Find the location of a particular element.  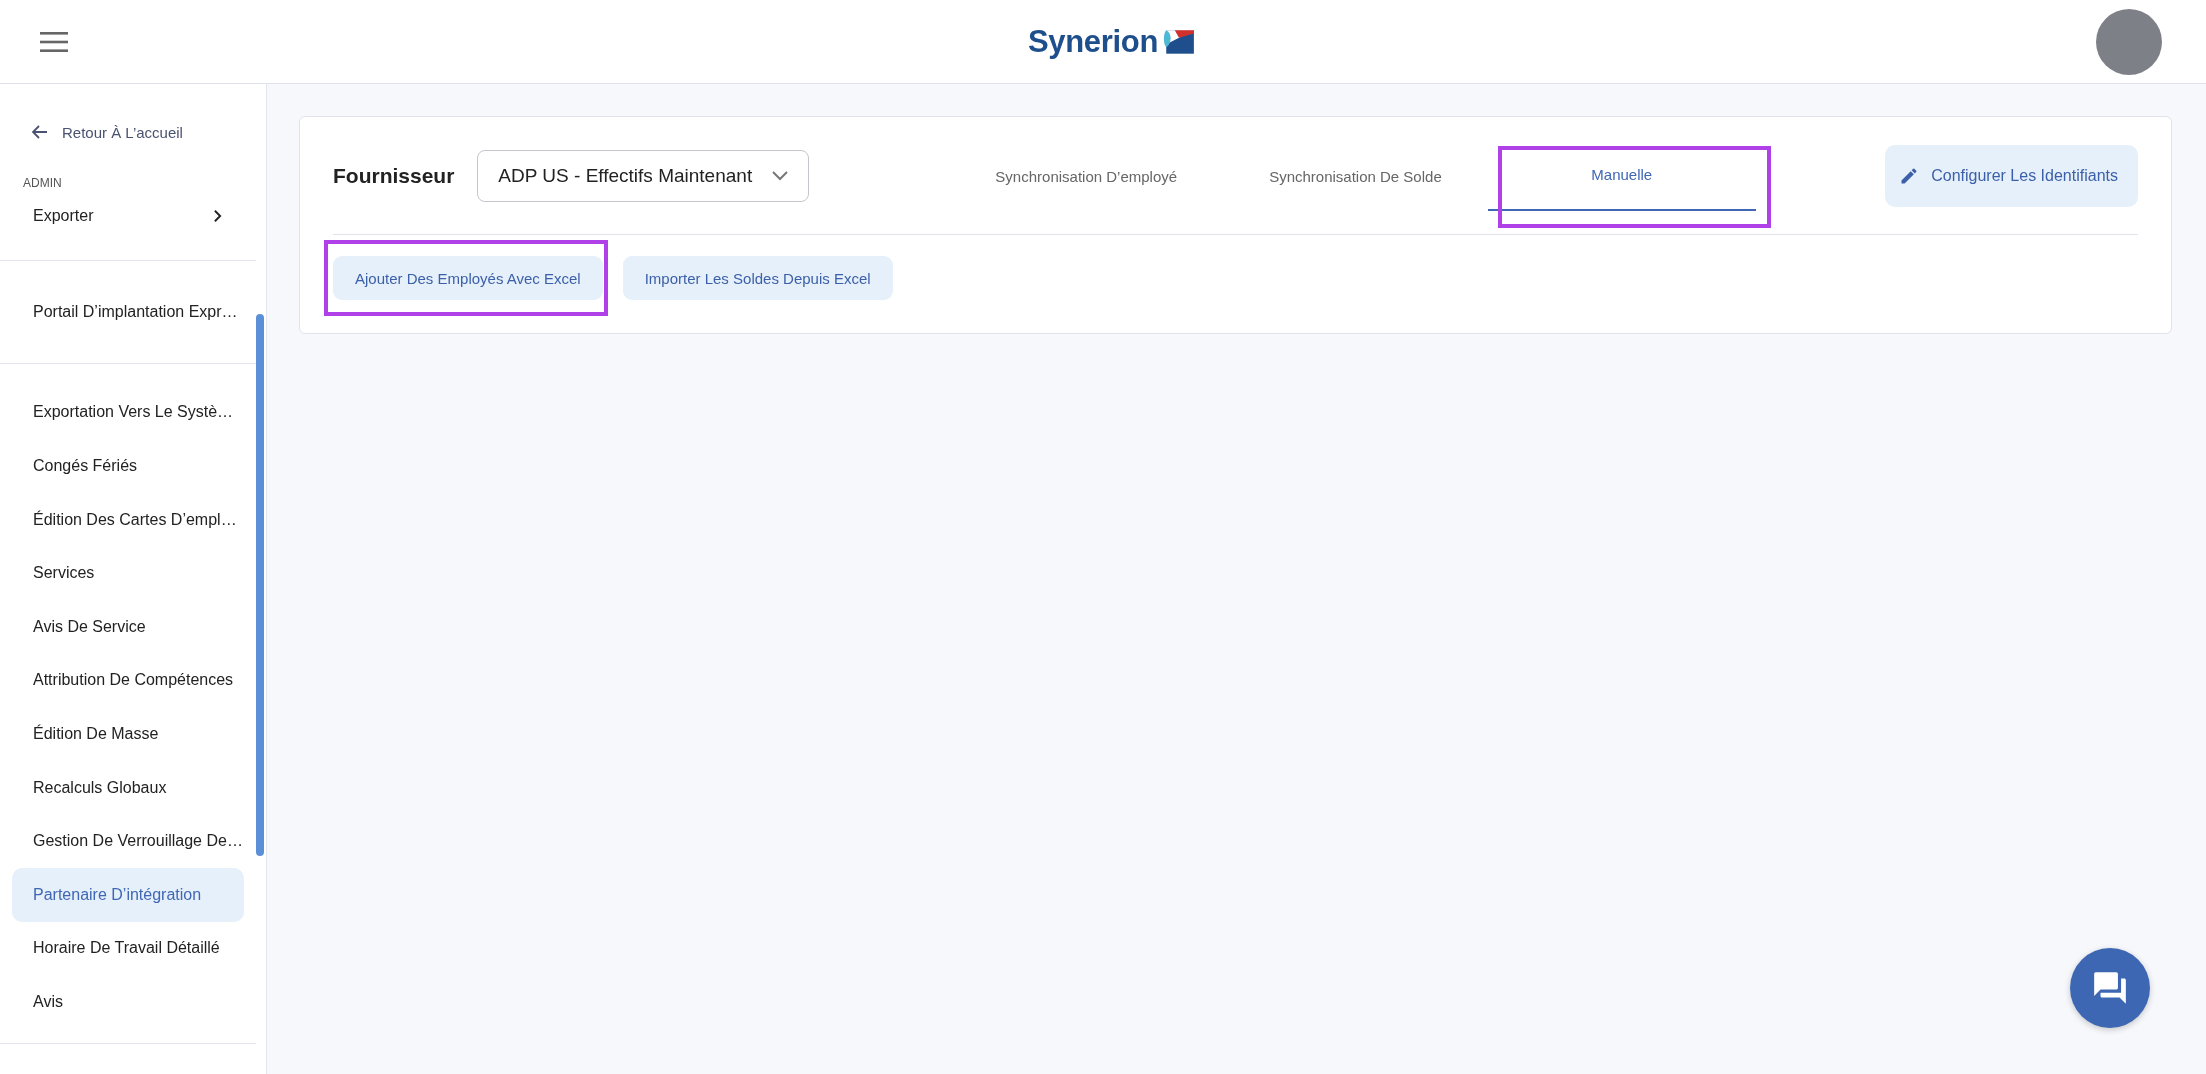

tab: Manuelle is located at coordinates (1621, 175).